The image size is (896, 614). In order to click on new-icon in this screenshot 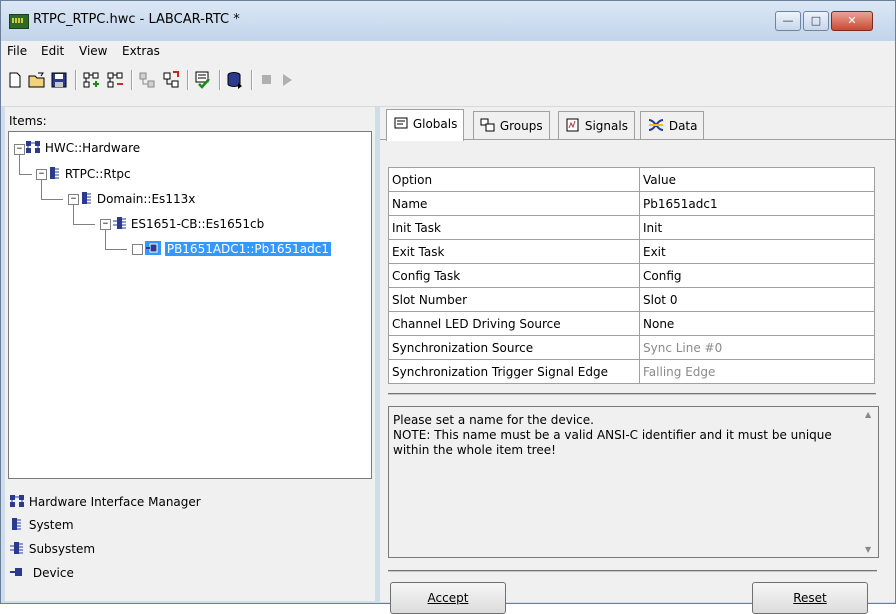, I will do `click(15, 80)`.